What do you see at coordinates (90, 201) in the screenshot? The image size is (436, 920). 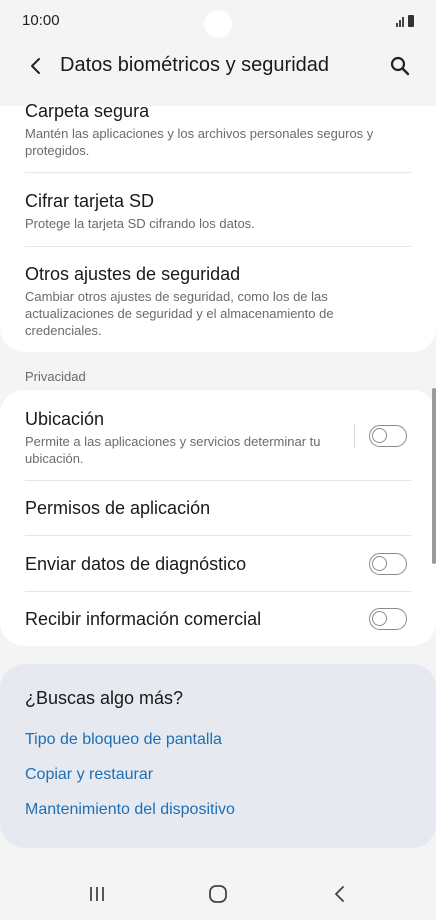 I see `encrypt-sd-title: Cifrar tarjeta SD` at bounding box center [90, 201].